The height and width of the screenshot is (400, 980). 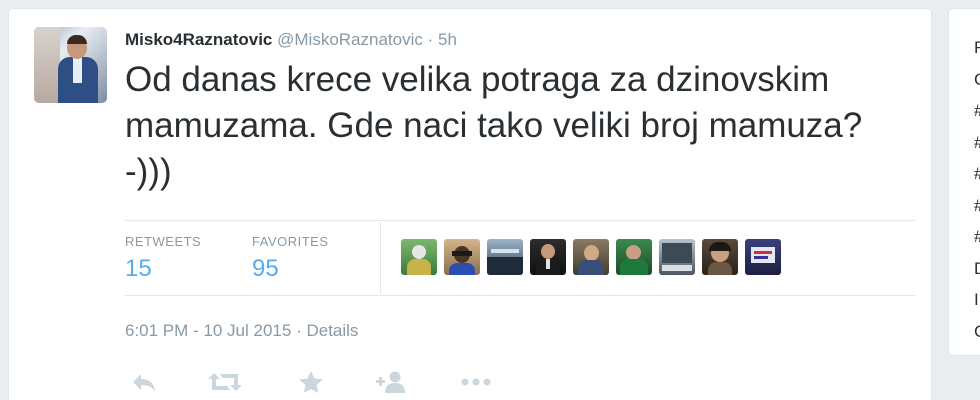 What do you see at coordinates (520, 295) in the screenshot?
I see `stats-divider-bottom` at bounding box center [520, 295].